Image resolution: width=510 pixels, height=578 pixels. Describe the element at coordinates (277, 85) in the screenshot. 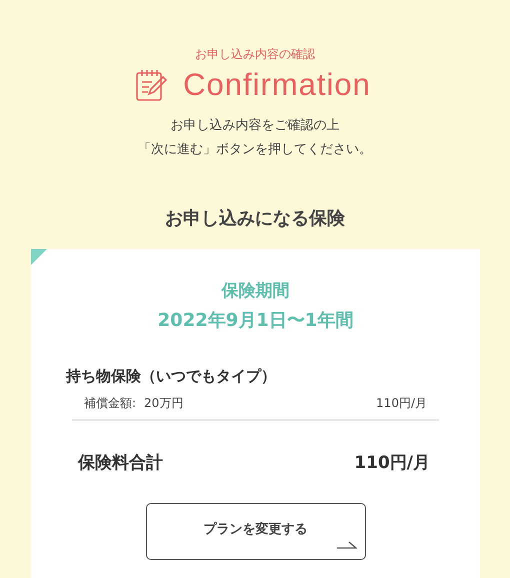

I see `page-title: Confirmation` at that location.